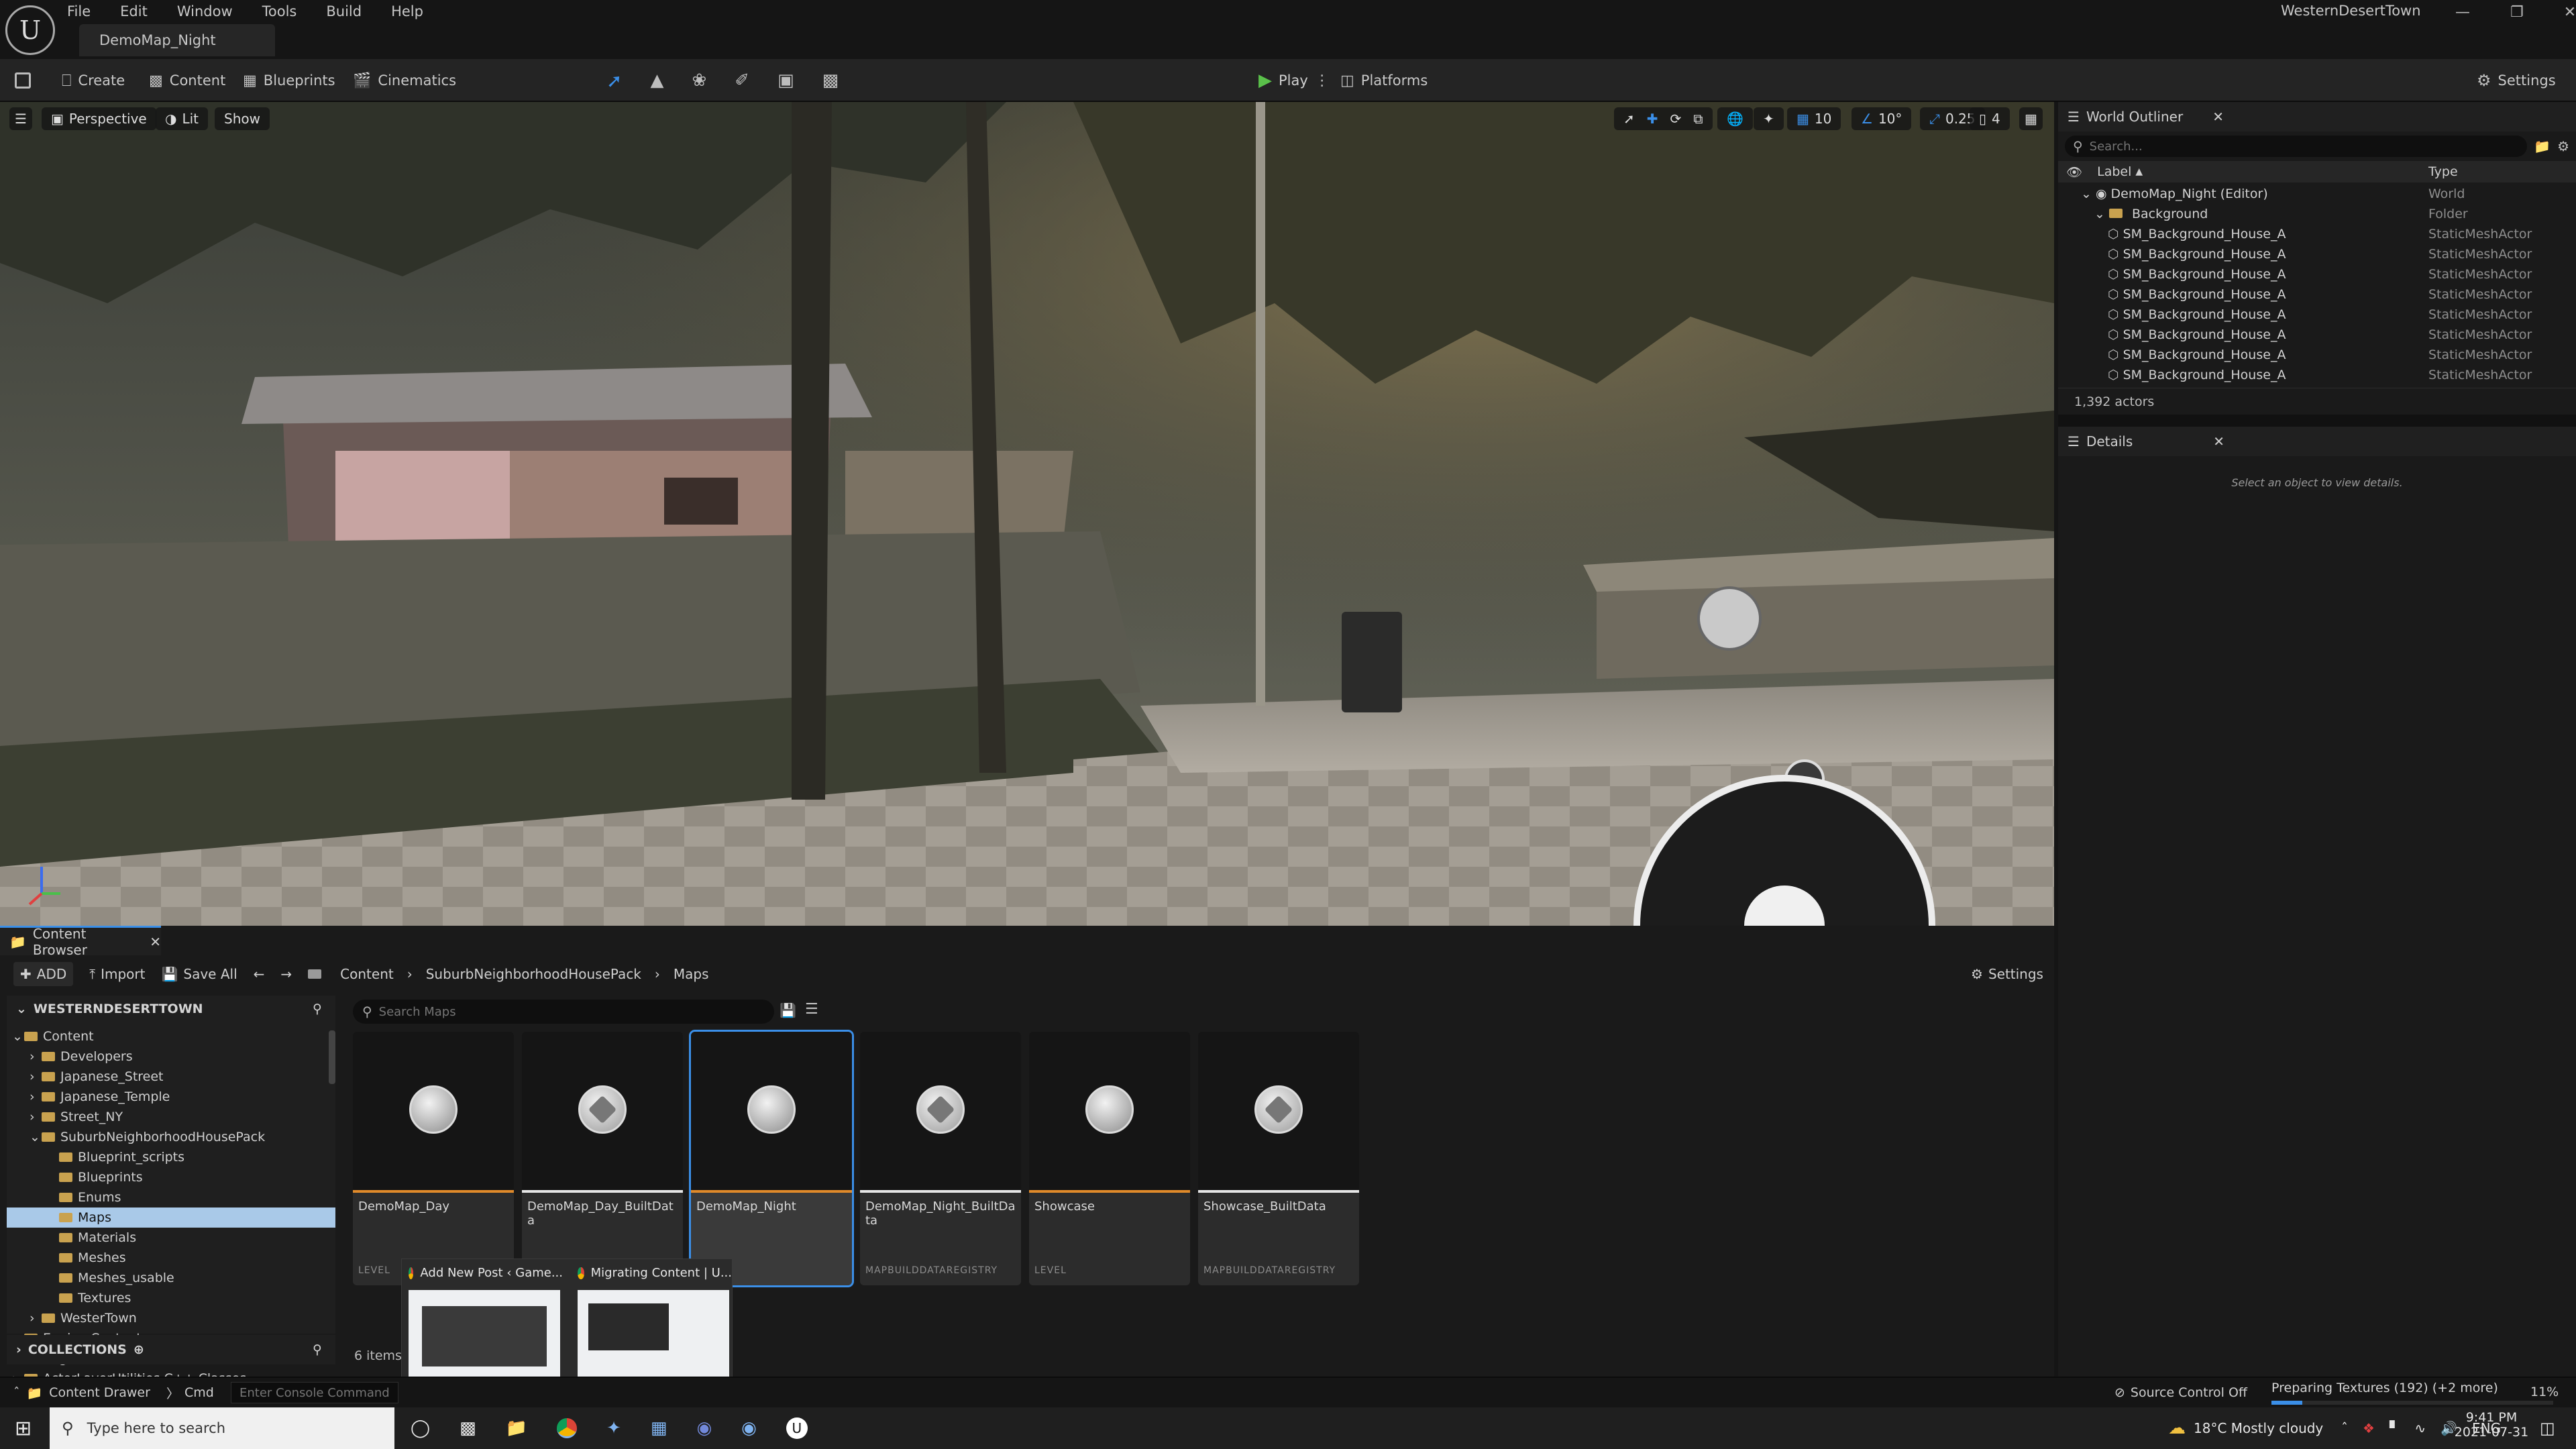 This screenshot has width=2576, height=1449. Describe the element at coordinates (99, 118) in the screenshot. I see `perspective-button: ▣ Perspective` at that location.